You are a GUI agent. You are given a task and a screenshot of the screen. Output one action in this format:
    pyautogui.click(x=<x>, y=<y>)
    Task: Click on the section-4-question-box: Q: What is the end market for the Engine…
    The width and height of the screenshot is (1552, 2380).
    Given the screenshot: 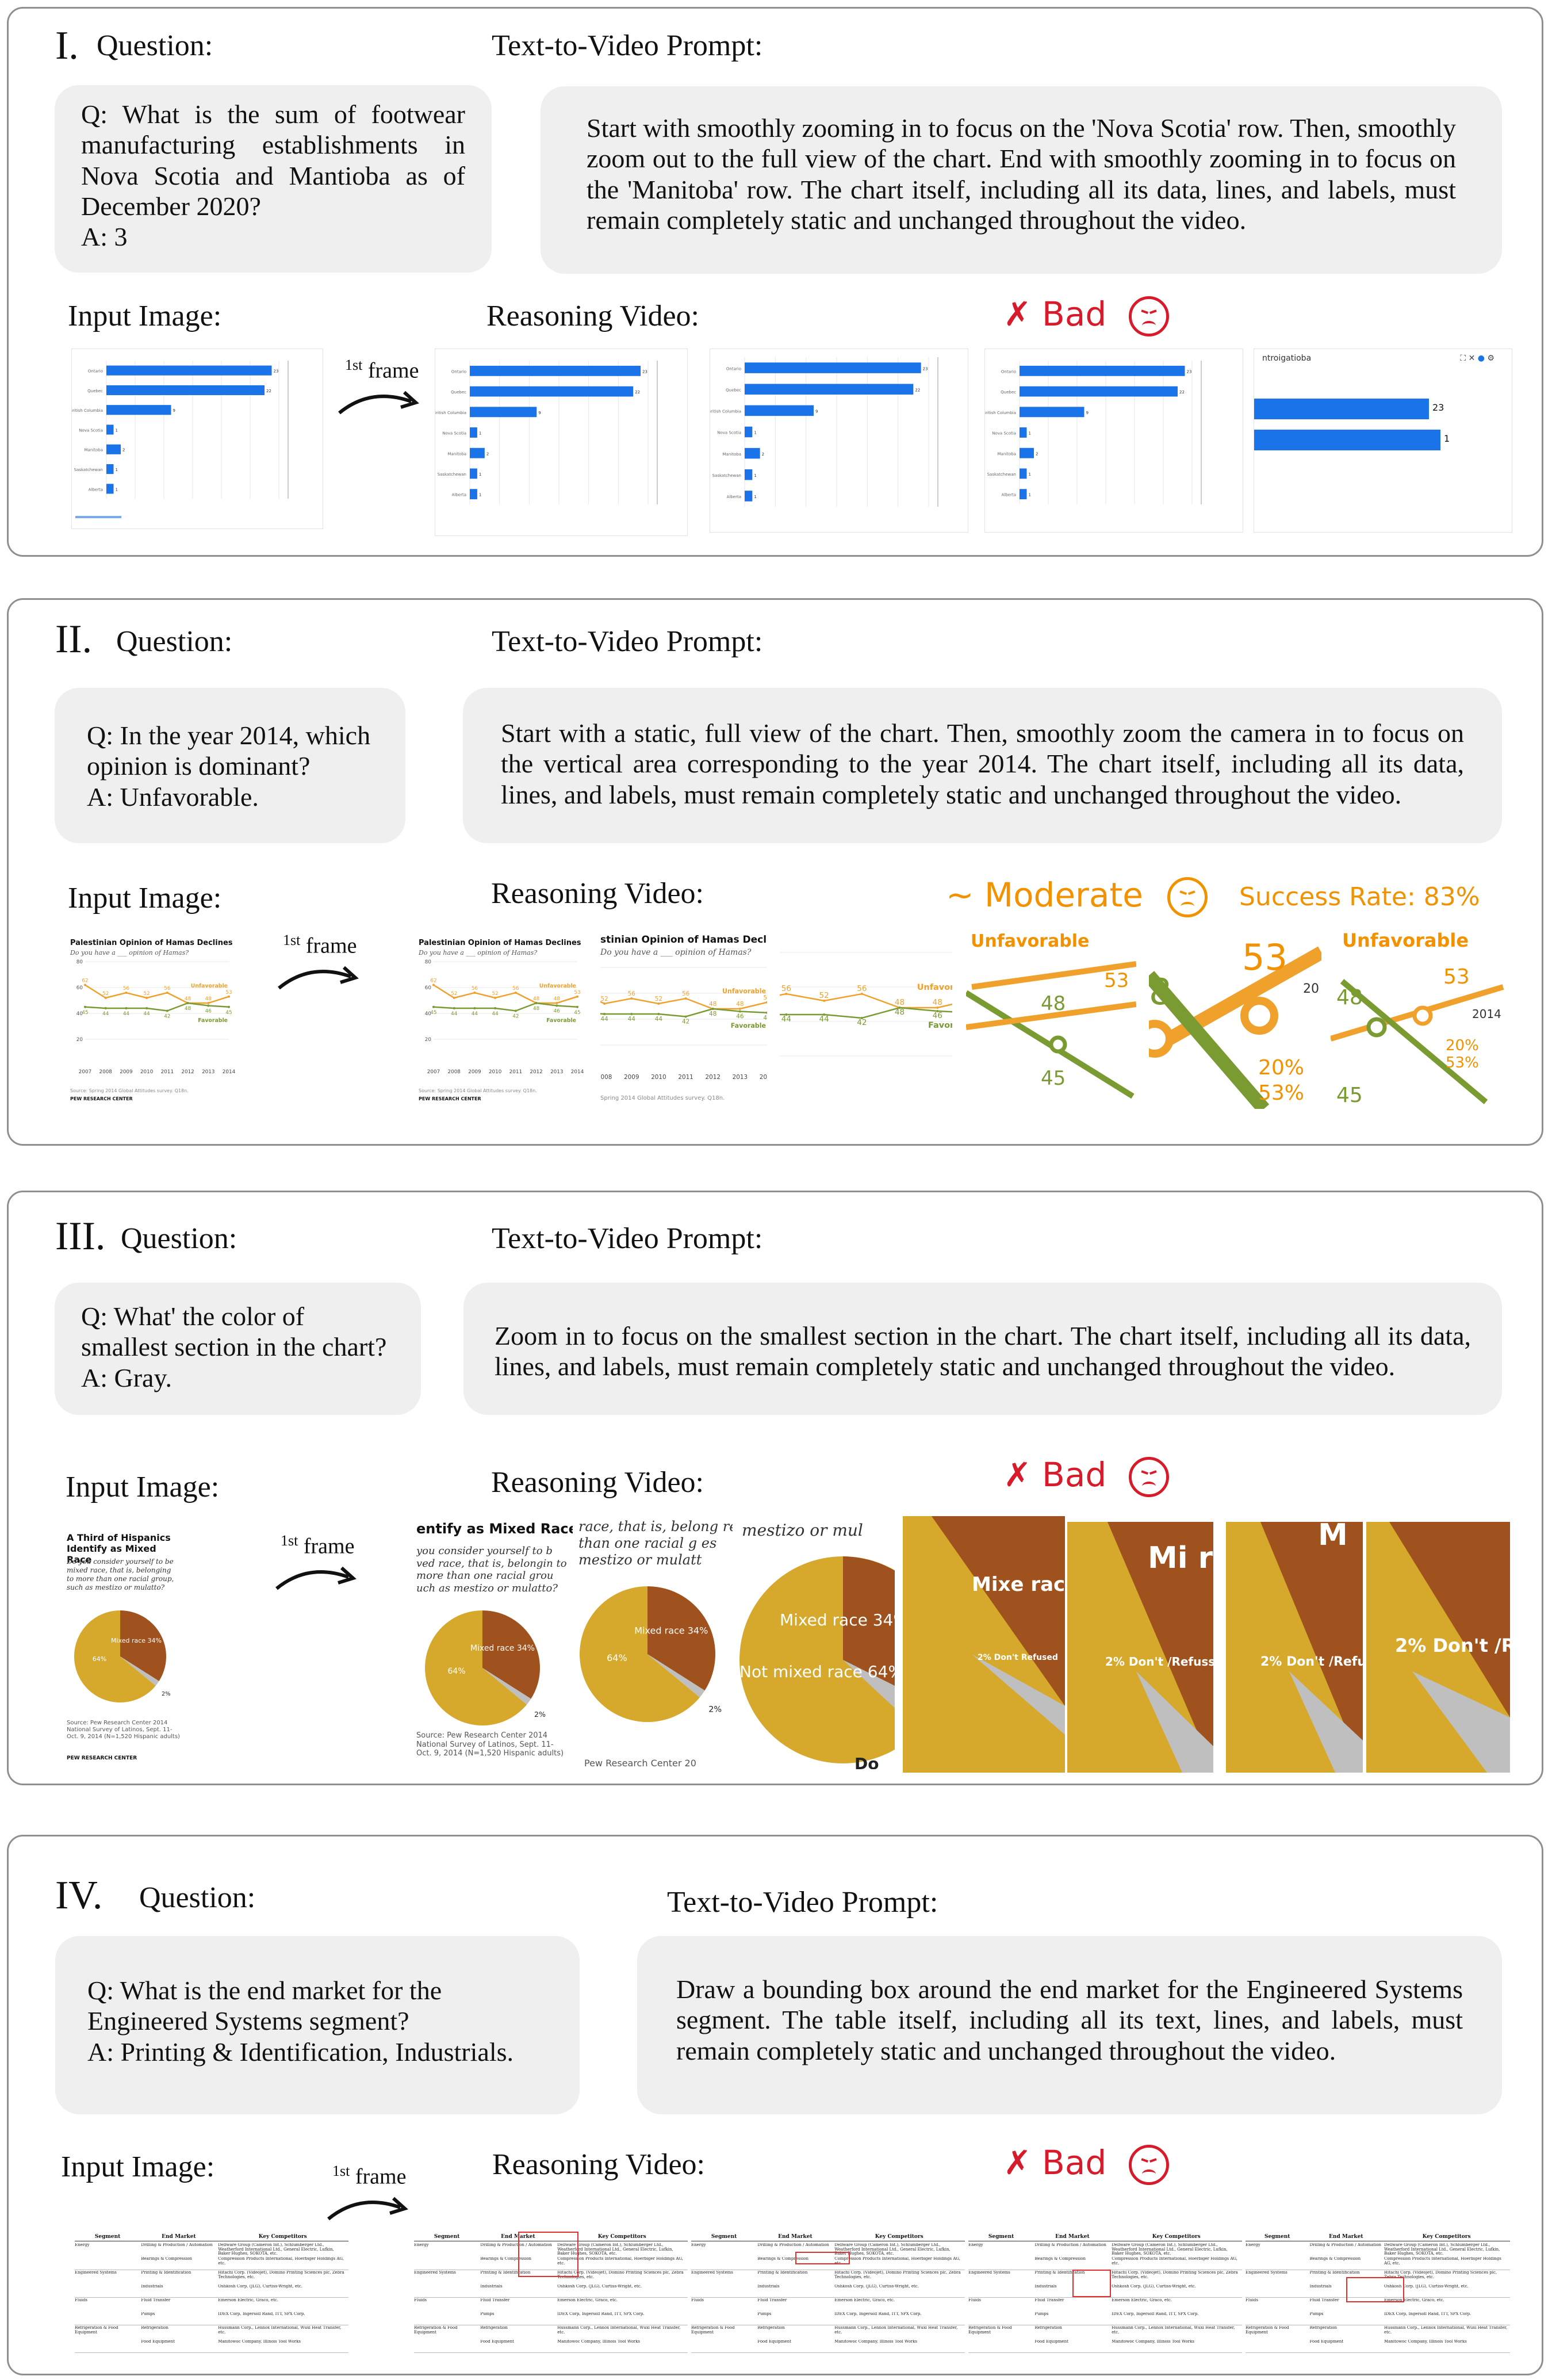 What is the action you would take?
    pyautogui.click(x=317, y=2025)
    